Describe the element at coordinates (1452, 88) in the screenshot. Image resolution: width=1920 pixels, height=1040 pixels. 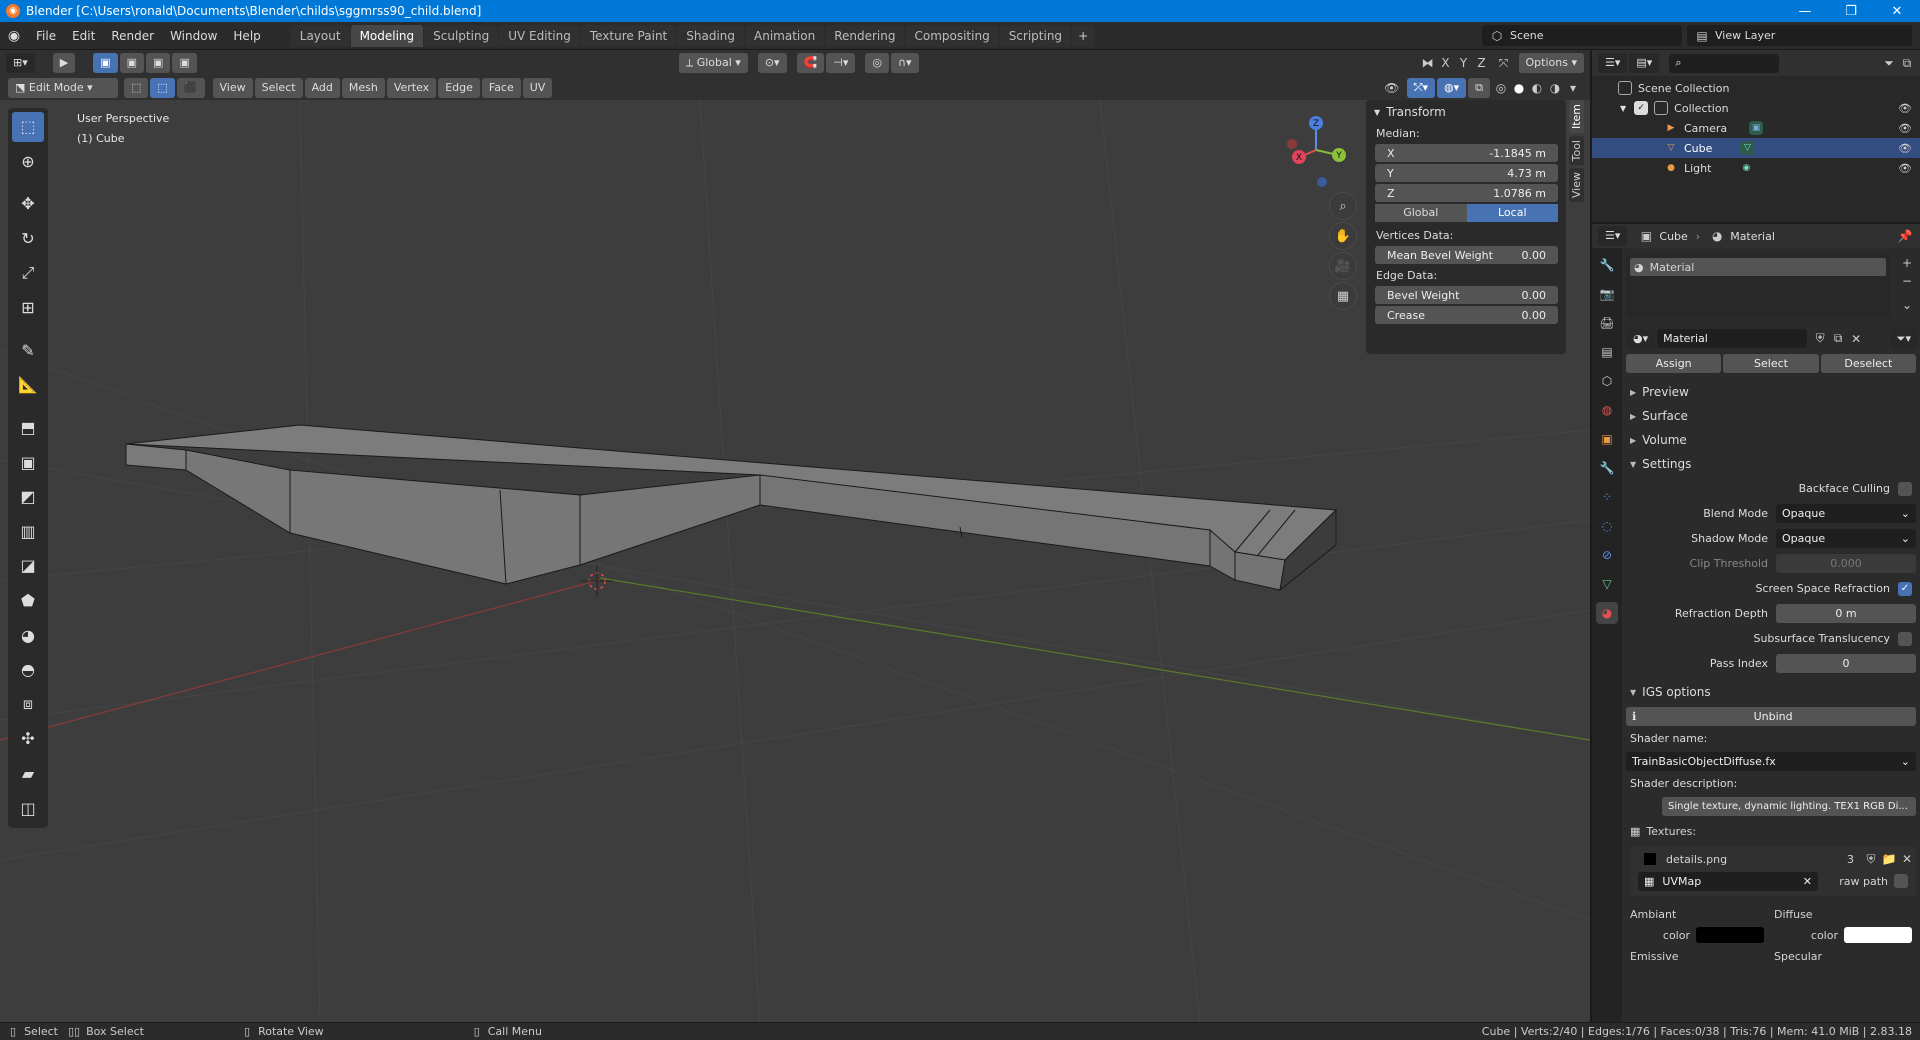
I see `overlay-toggle: ◍▾` at that location.